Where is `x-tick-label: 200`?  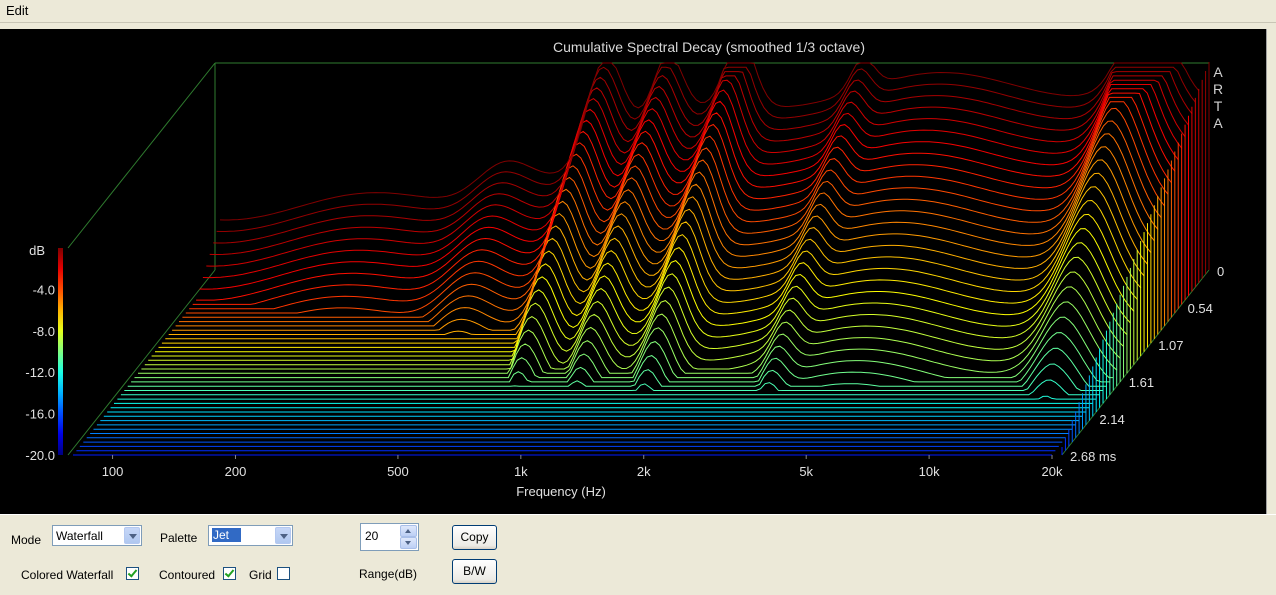 x-tick-label: 200 is located at coordinates (236, 471).